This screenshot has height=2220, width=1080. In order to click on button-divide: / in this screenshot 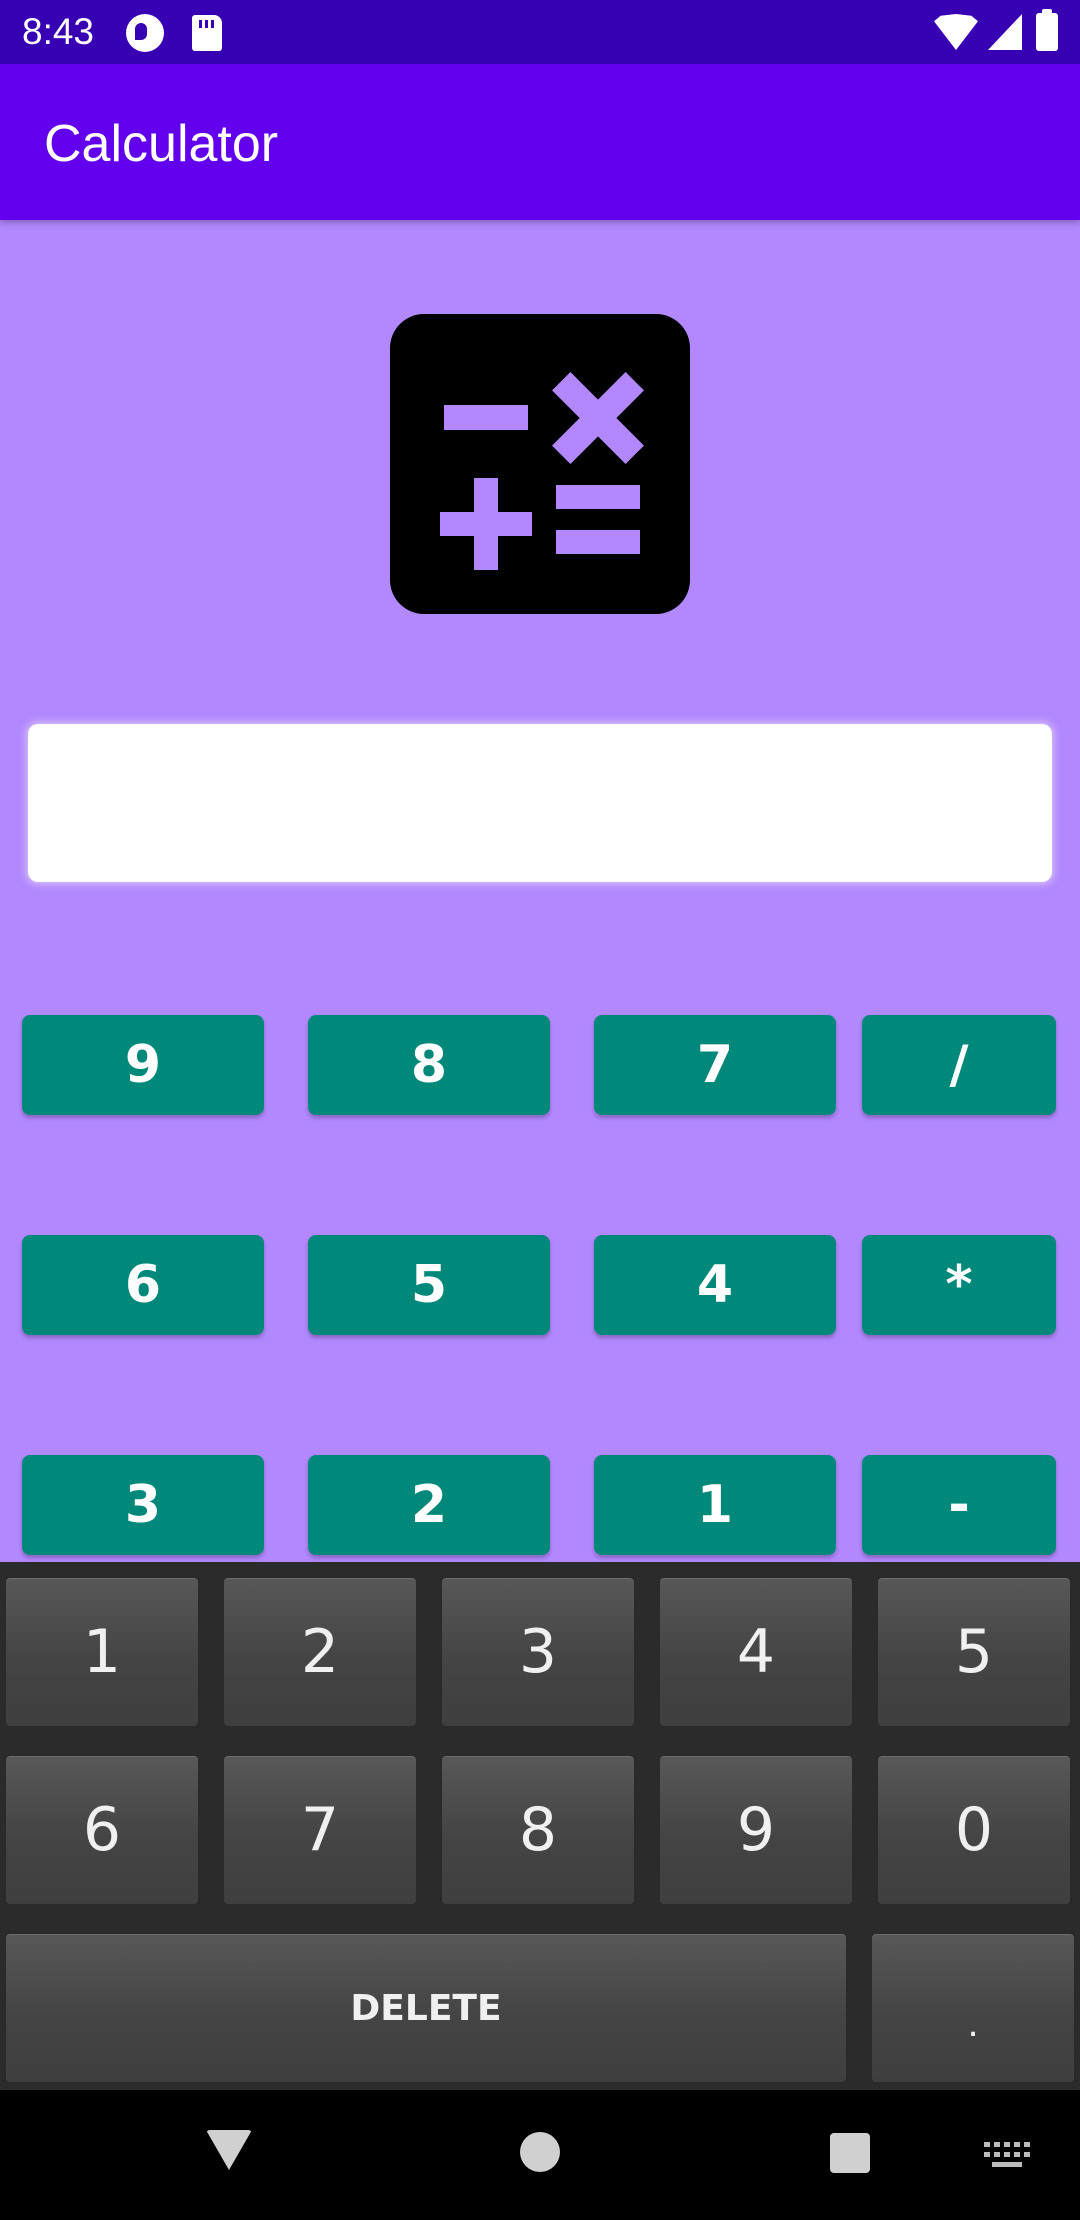, I will do `click(959, 1065)`.